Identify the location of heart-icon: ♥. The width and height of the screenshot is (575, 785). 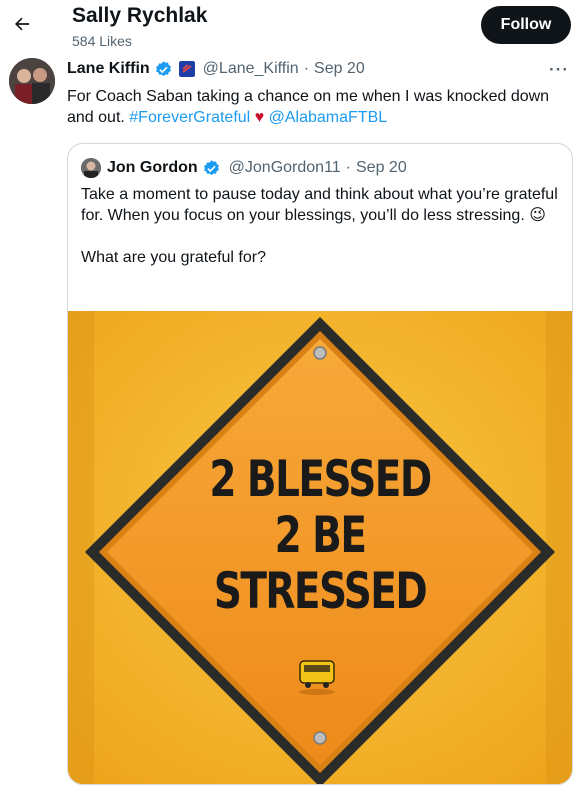
(259, 117).